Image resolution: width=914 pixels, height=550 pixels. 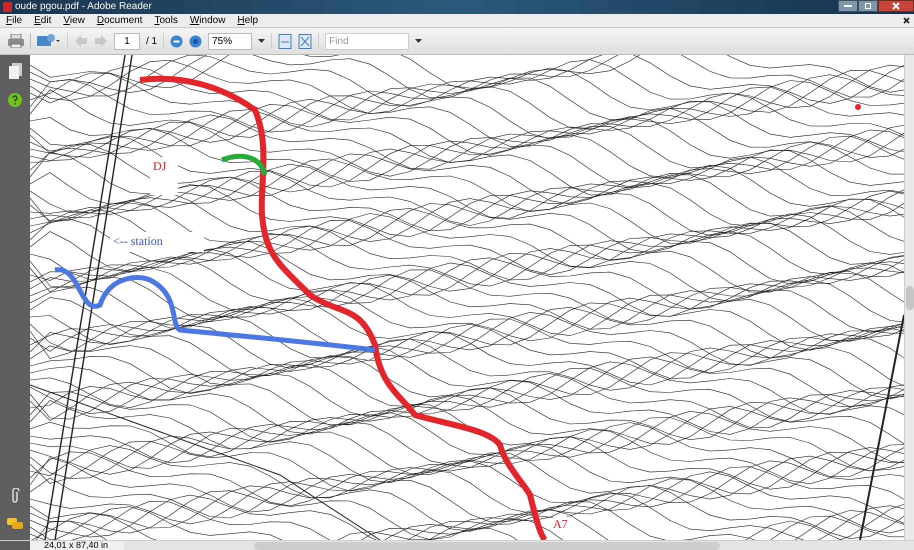 I want to click on close-icon, so click(x=896, y=6).